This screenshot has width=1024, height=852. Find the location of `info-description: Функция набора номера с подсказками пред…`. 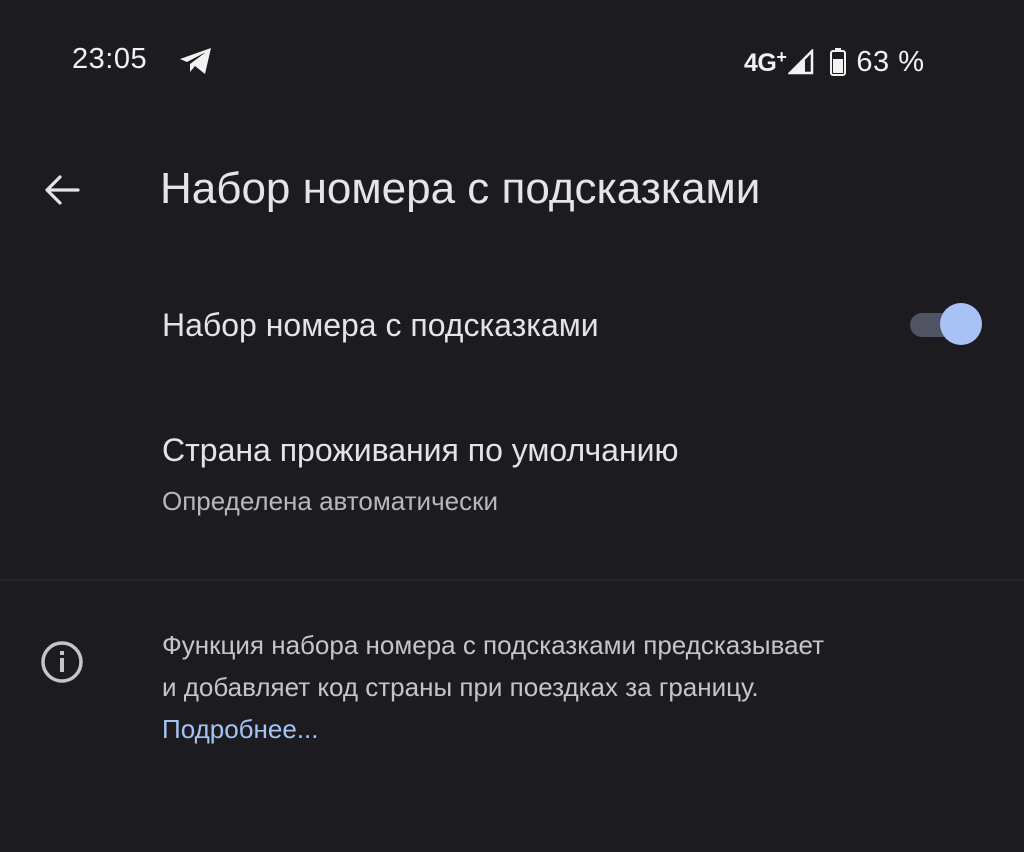

info-description: Функция набора номера с подсказками пред… is located at coordinates (582, 687).